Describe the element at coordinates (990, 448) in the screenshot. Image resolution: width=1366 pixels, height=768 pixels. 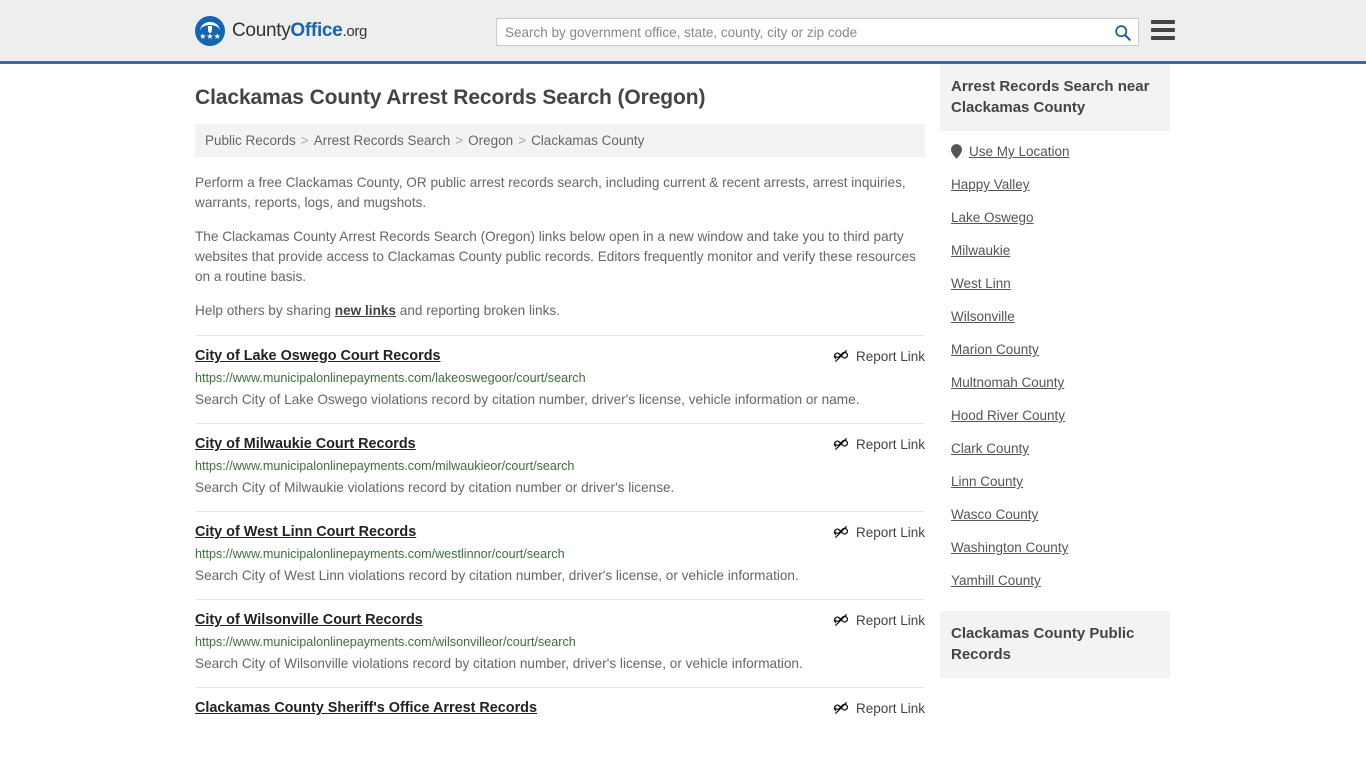
I see `sidebar-link-label: Clark County` at that location.